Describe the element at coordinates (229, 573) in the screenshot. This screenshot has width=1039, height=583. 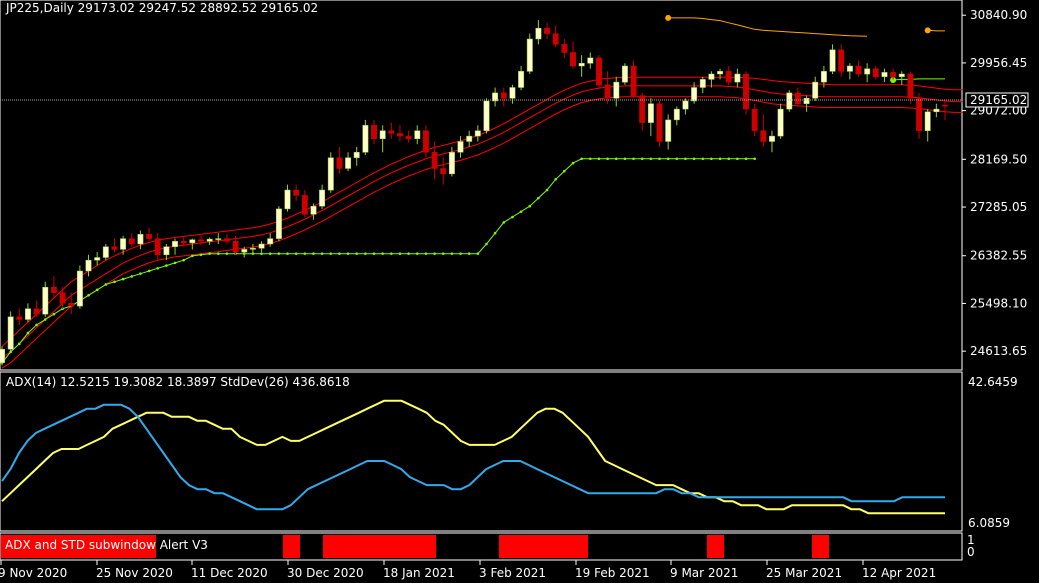
I see `time-axis-label: 11 Dec 2020` at that location.